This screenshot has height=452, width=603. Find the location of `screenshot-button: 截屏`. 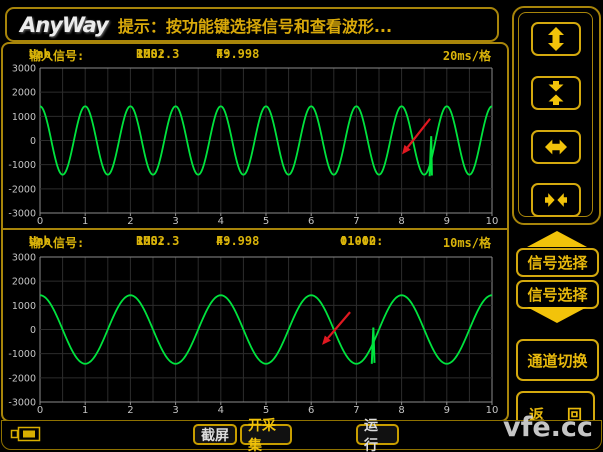

screenshot-button: 截屏 is located at coordinates (215, 434).